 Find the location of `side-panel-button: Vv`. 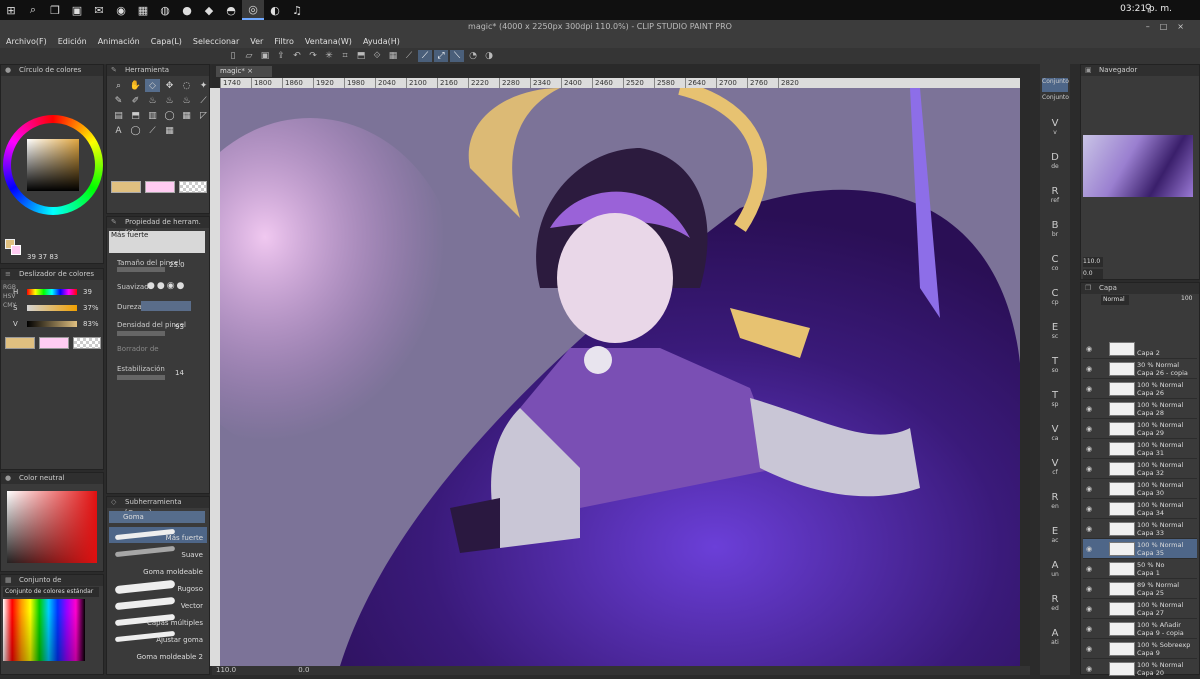

side-panel-button: Vv is located at coordinates (1055, 129).